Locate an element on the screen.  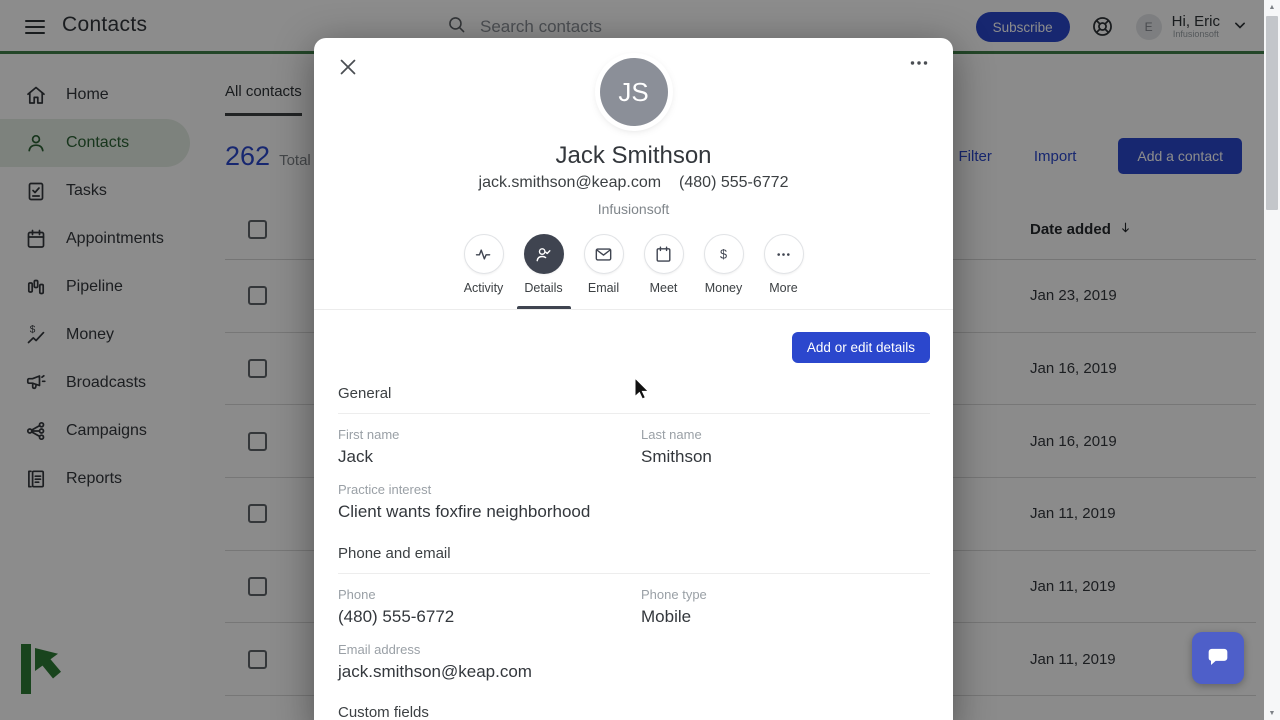
scrollbar-thumb is located at coordinates (1272, 113).